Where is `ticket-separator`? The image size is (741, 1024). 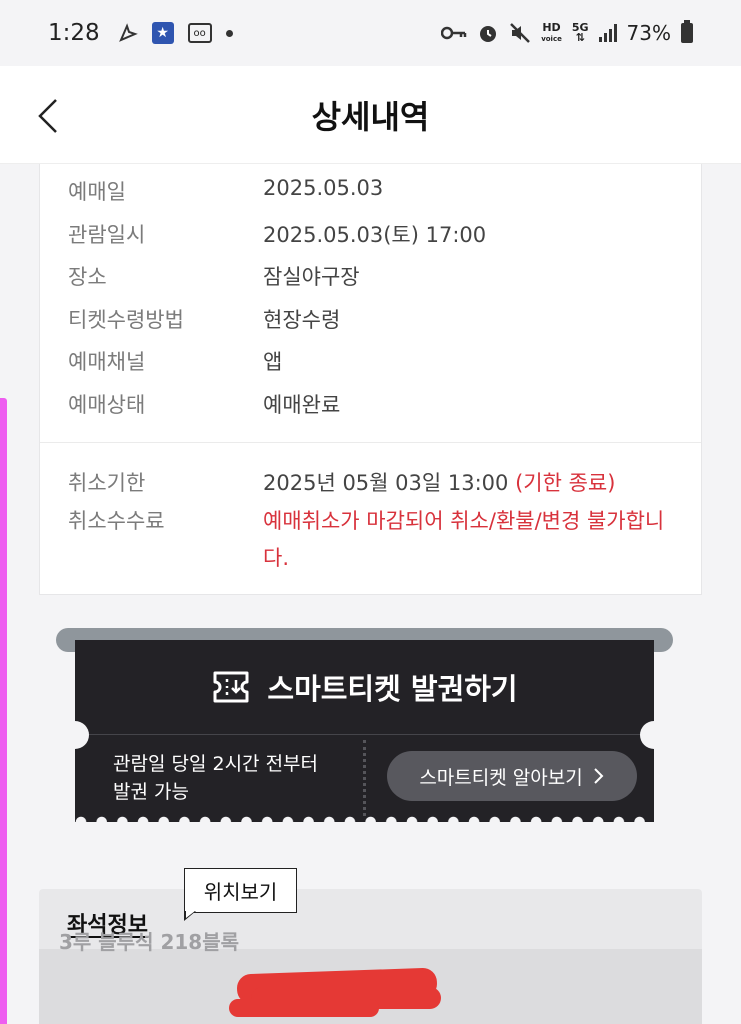
ticket-separator is located at coordinates (364, 734).